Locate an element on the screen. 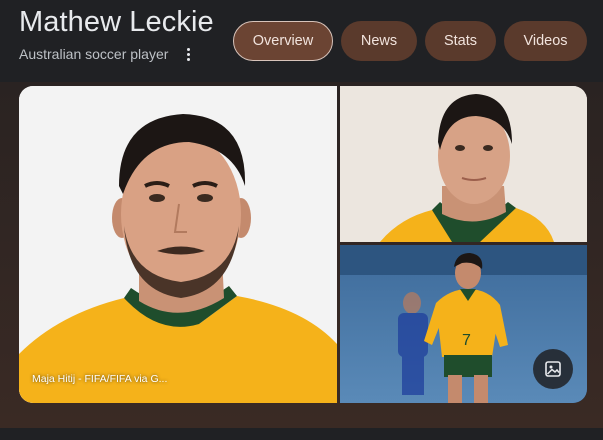  tab-videos: Videos is located at coordinates (545, 41).